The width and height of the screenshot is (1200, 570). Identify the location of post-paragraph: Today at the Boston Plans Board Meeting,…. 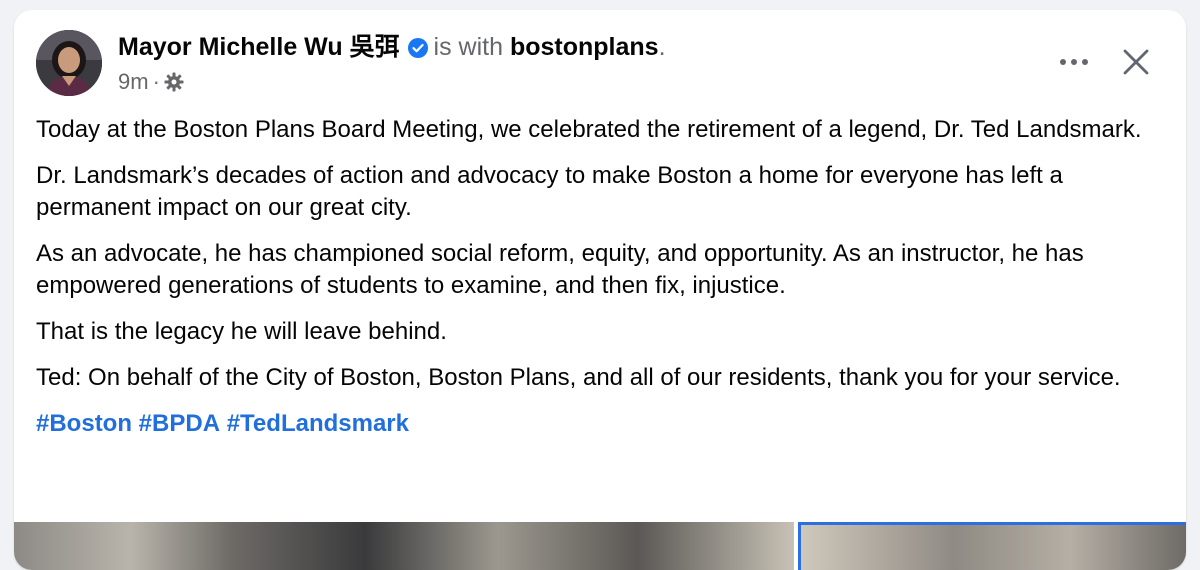
(589, 129).